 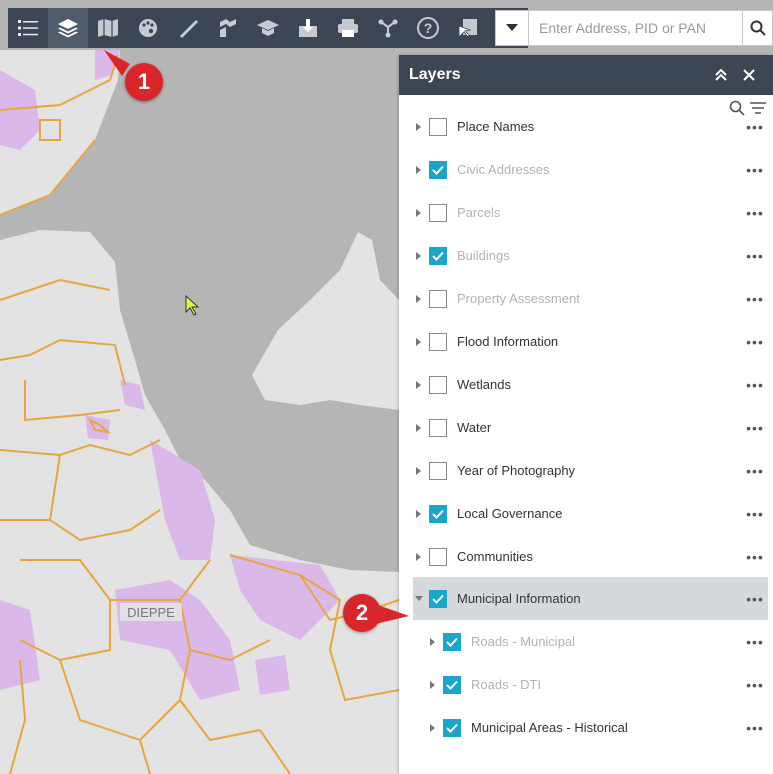 I want to click on layer-row: Communities •••, so click(x=590, y=556).